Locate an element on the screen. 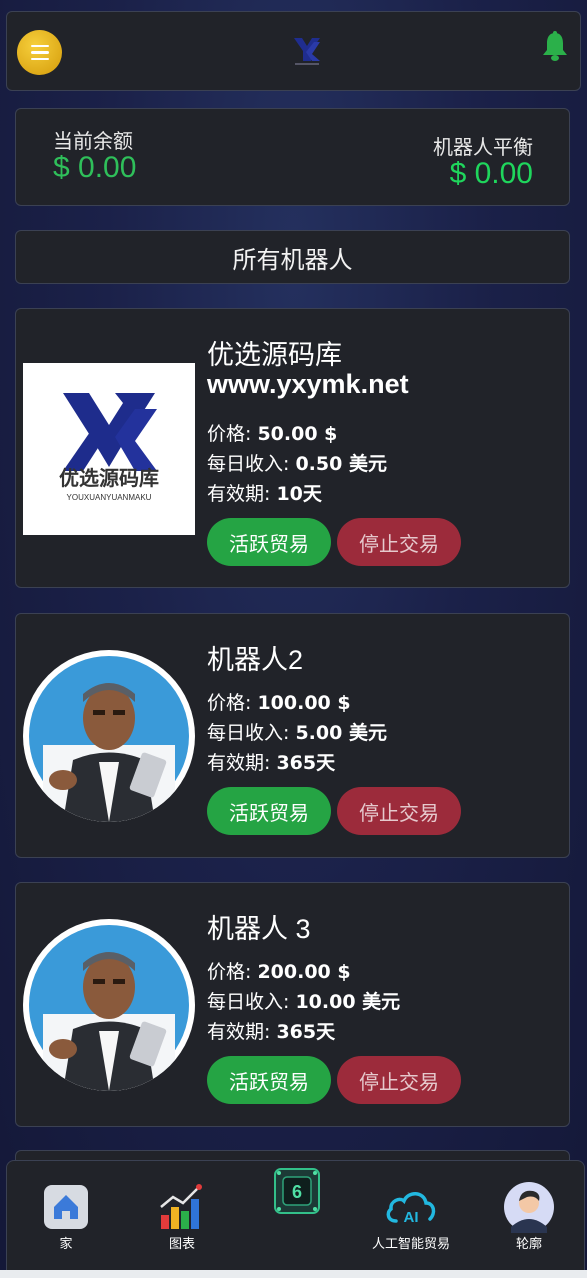  svg-text: AI is located at coordinates (411, 1217).